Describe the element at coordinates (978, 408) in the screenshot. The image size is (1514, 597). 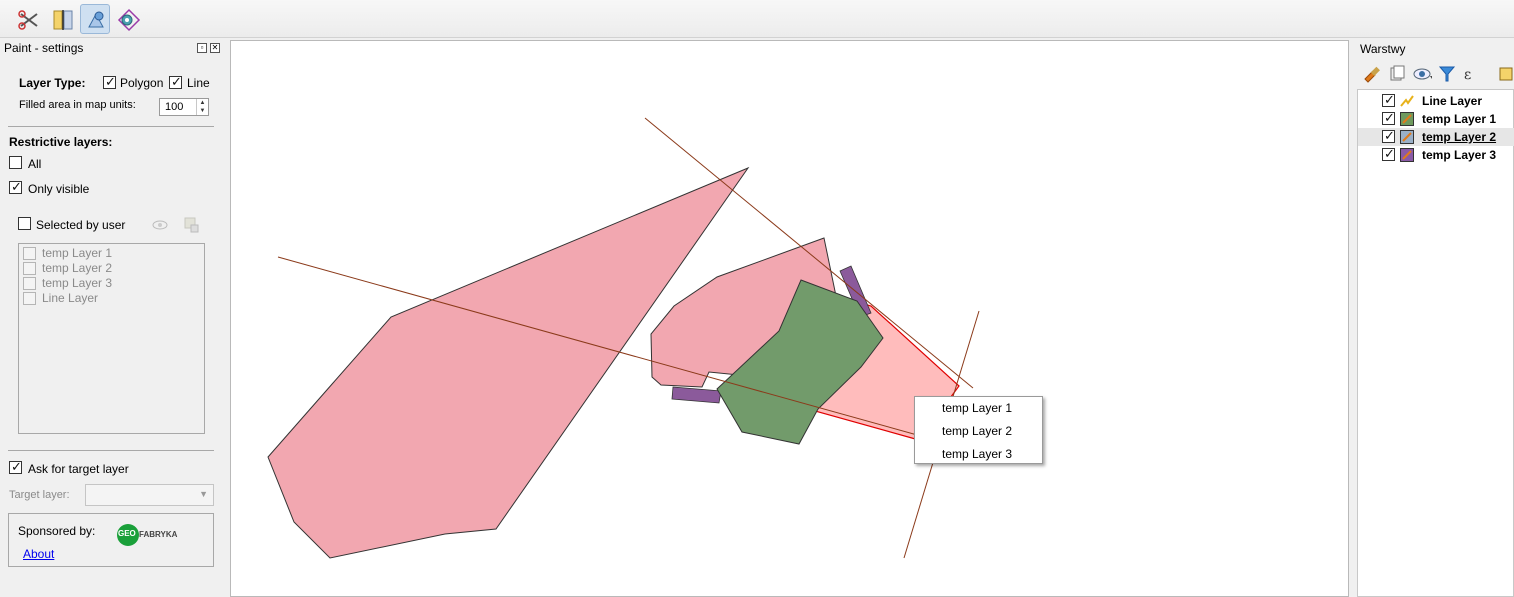
I see `menu-item-temp-layer-1: temp Layer 1` at that location.